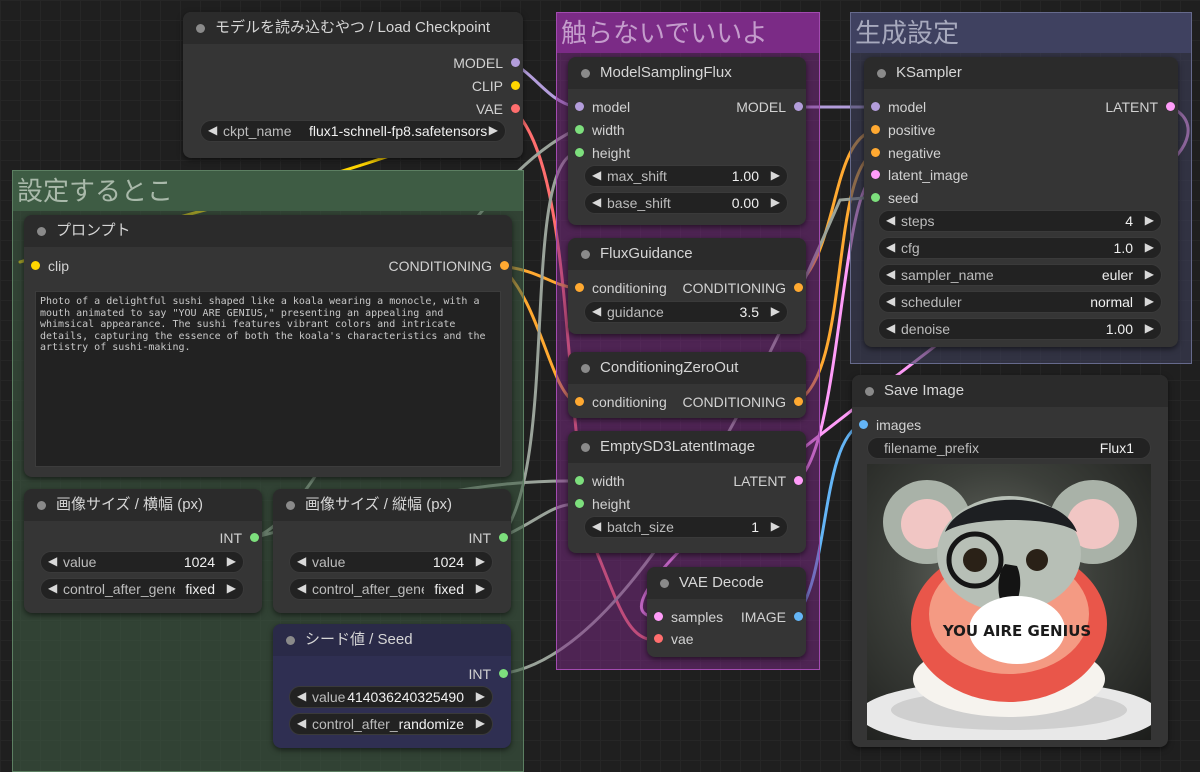 The height and width of the screenshot is (772, 1200). Describe the element at coordinates (268, 231) in the screenshot. I see `node-header: プロンプト` at that location.